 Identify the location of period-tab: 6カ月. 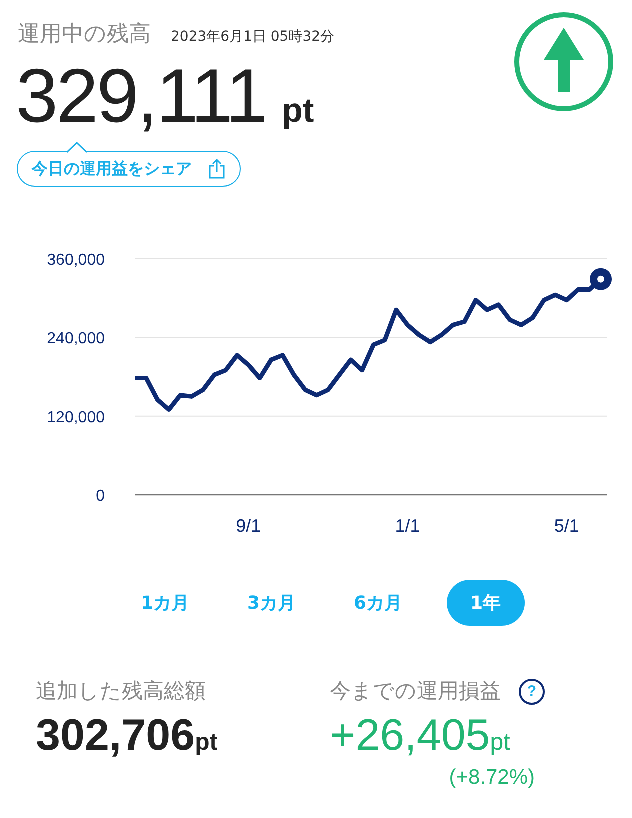
(378, 603).